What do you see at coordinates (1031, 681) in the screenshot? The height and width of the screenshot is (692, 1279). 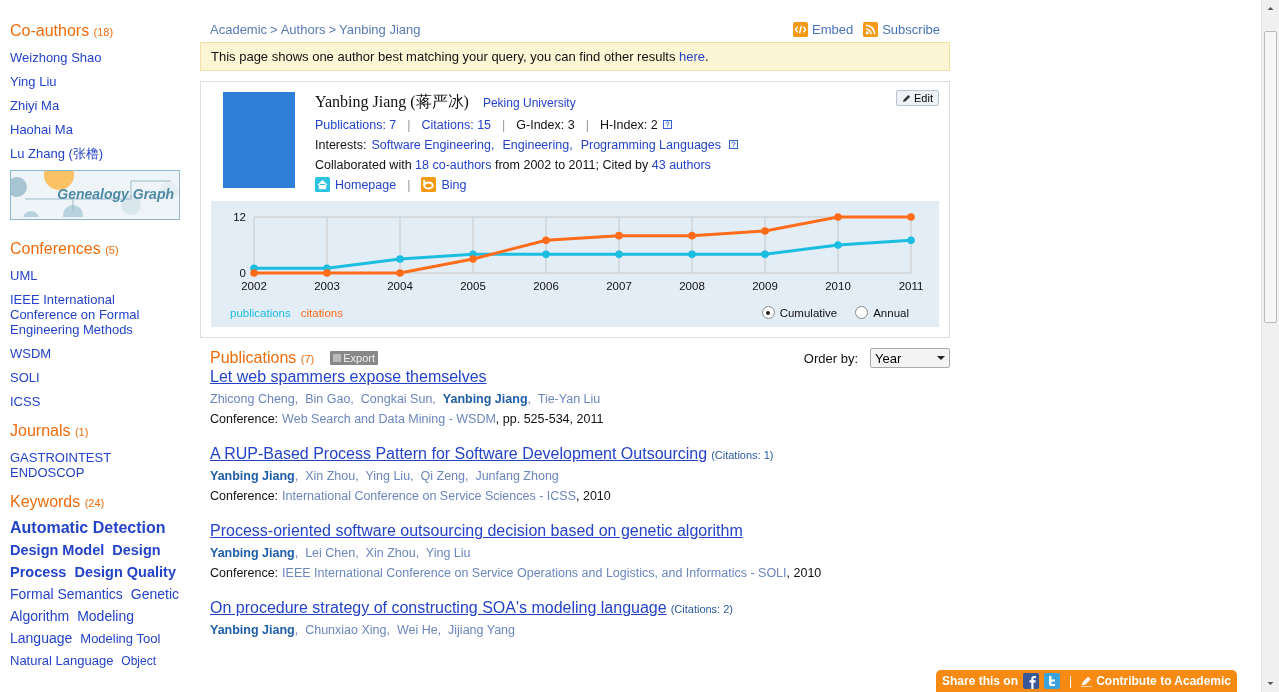 I see `facebook-icon` at bounding box center [1031, 681].